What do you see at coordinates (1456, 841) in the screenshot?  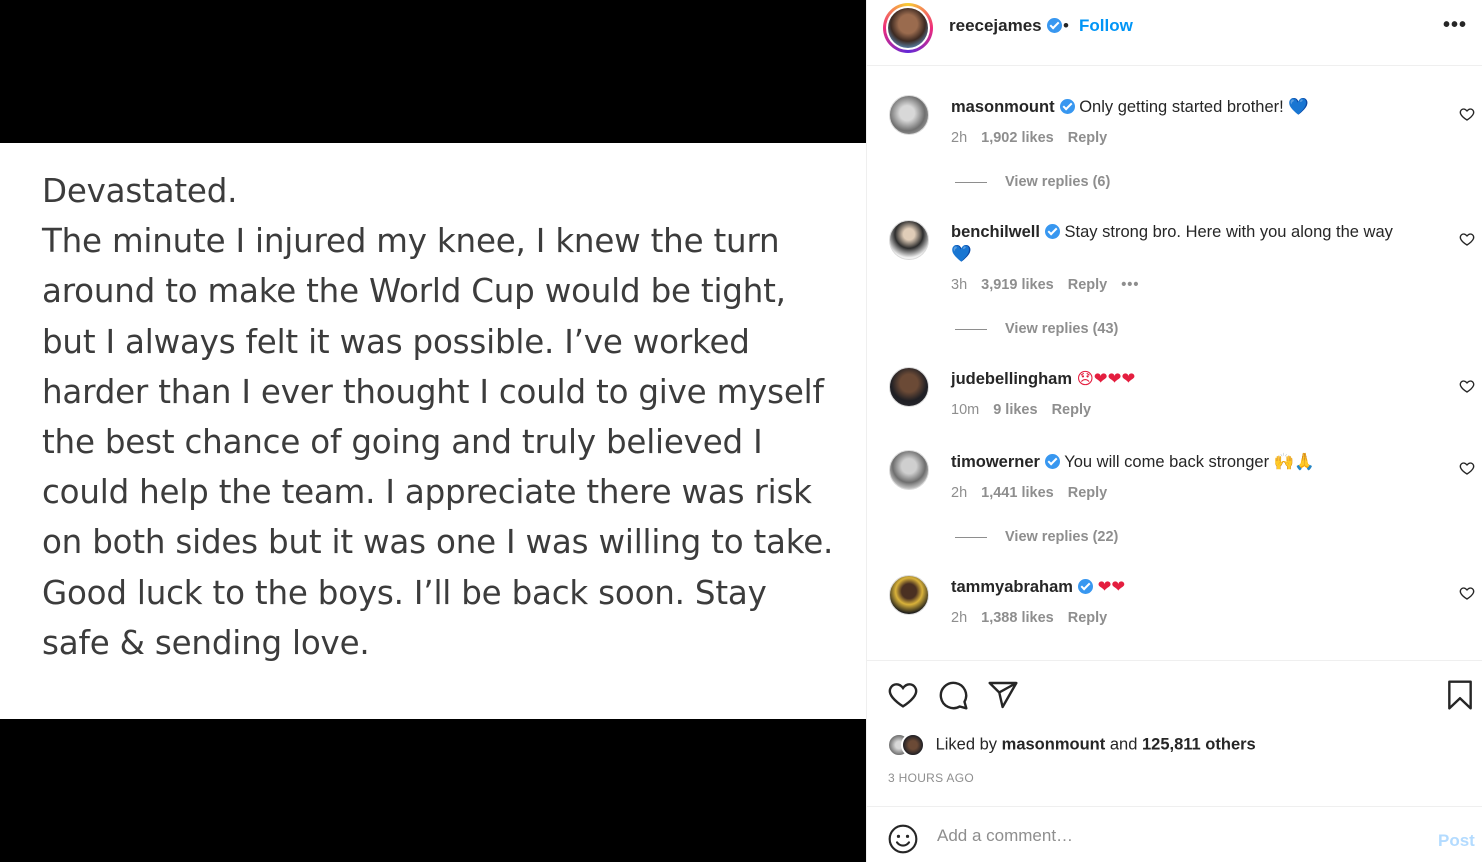 I see `post-comment-button: Post` at bounding box center [1456, 841].